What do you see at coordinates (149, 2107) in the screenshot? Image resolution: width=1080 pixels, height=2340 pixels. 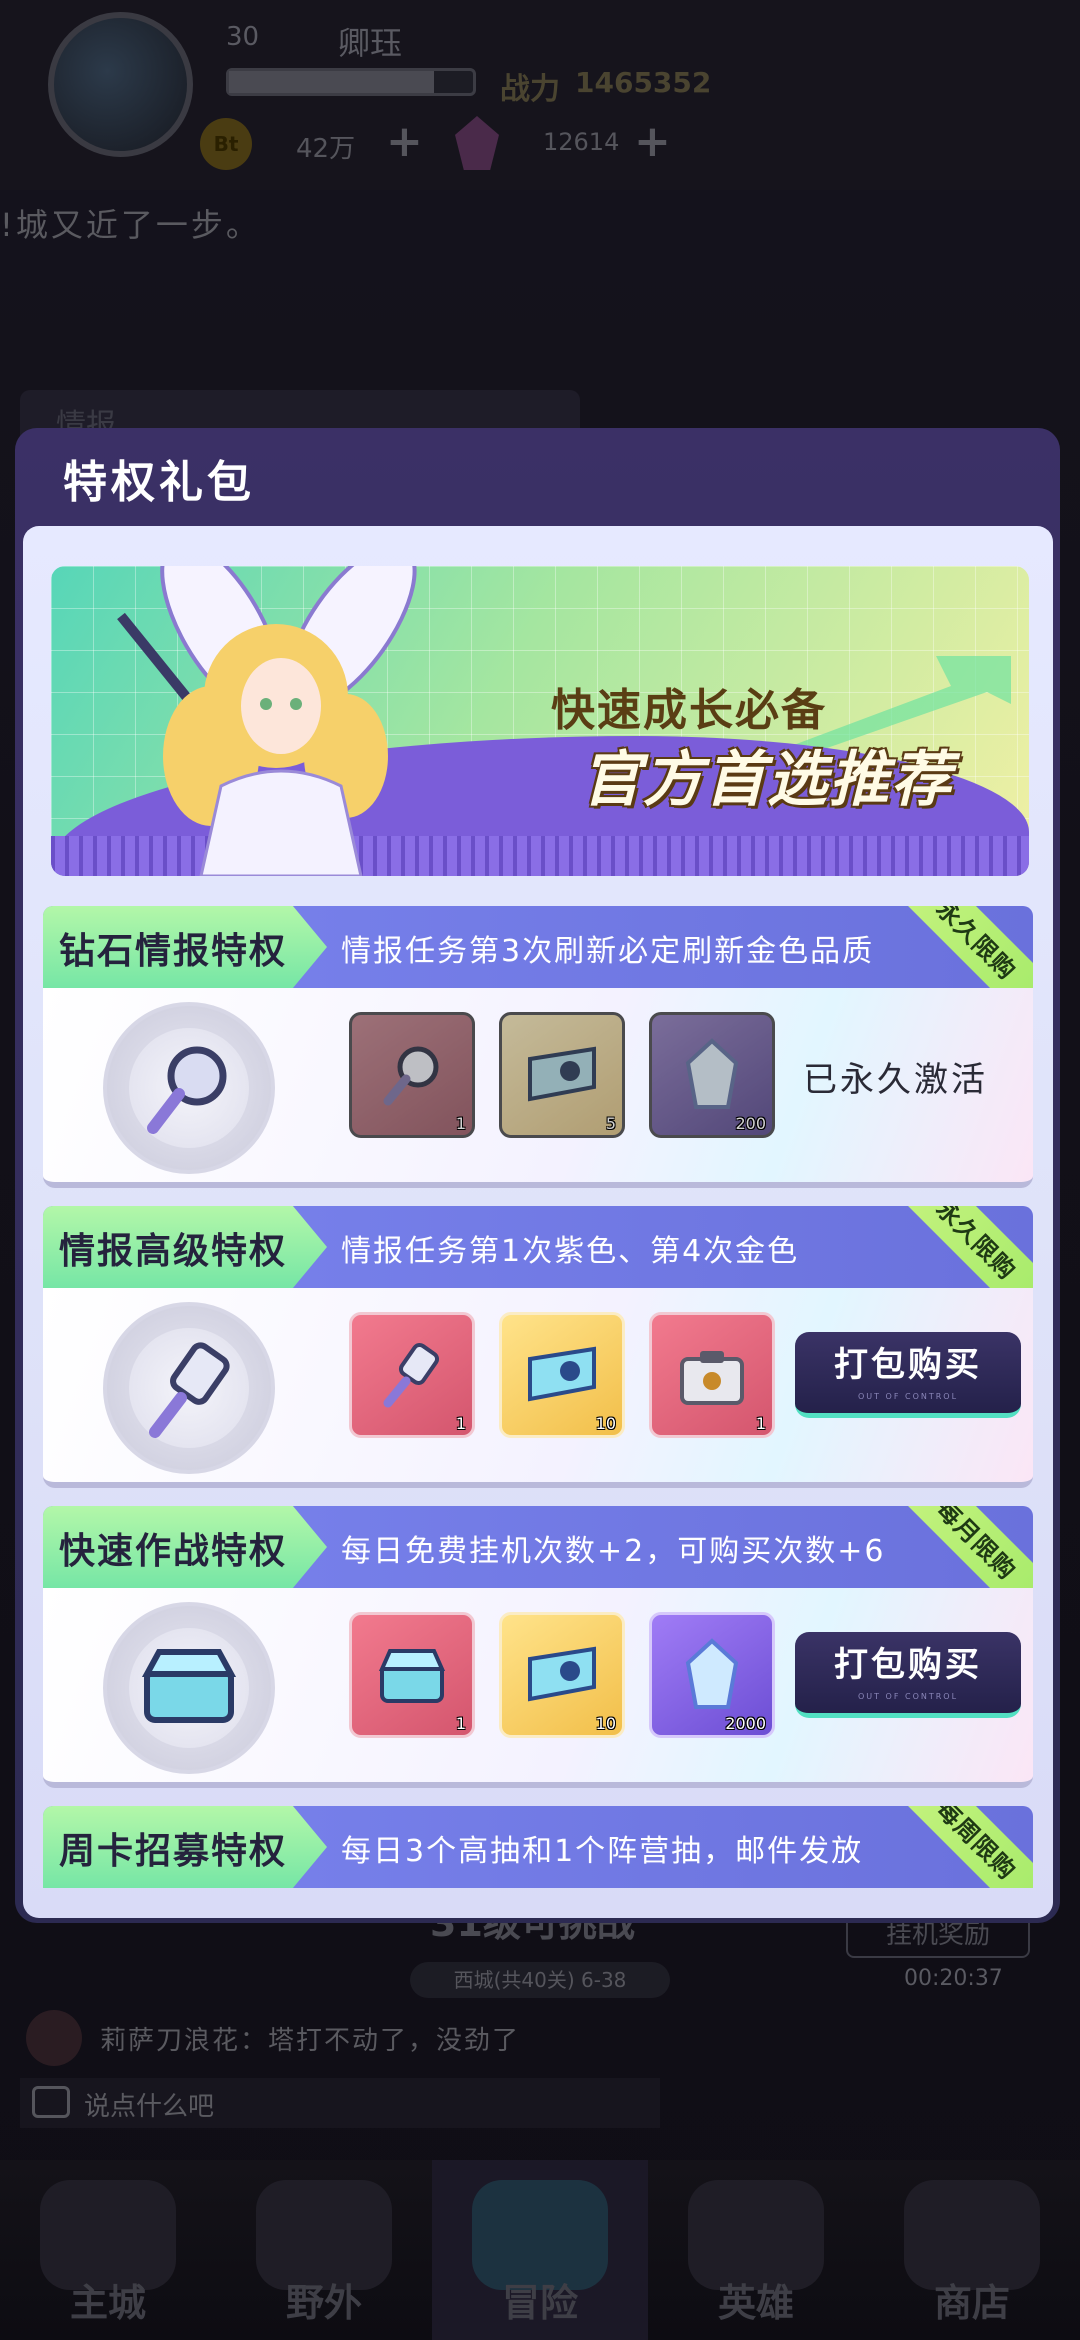 I see `chat-placeholder: 说点什么吧` at bounding box center [149, 2107].